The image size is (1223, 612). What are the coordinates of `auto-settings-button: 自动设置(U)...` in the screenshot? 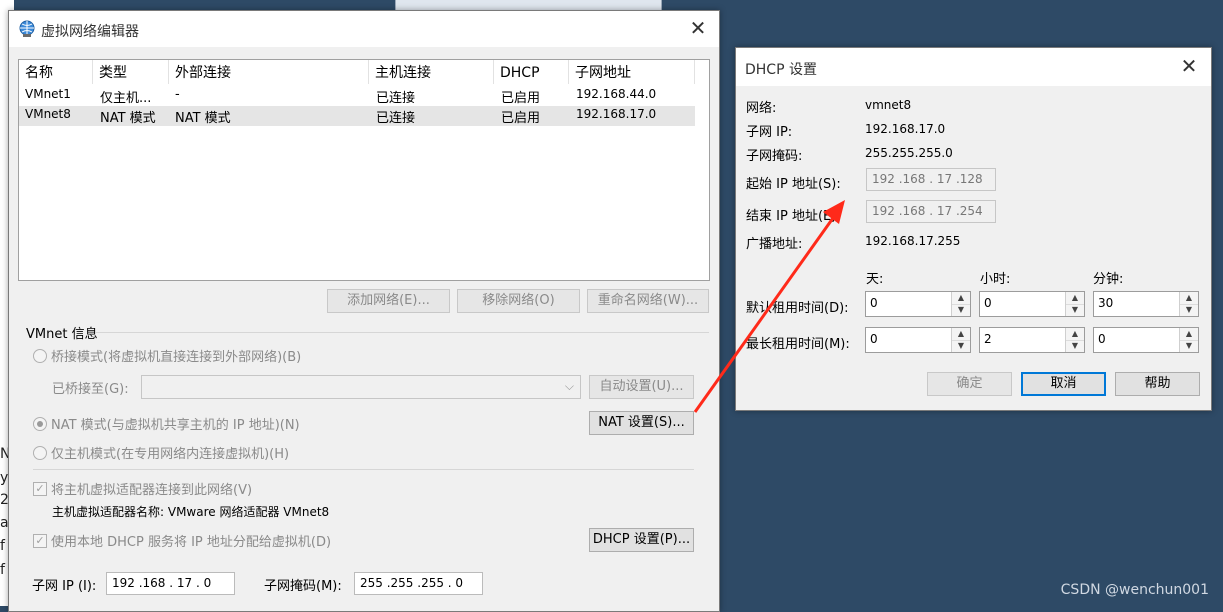 It's located at (641, 387).